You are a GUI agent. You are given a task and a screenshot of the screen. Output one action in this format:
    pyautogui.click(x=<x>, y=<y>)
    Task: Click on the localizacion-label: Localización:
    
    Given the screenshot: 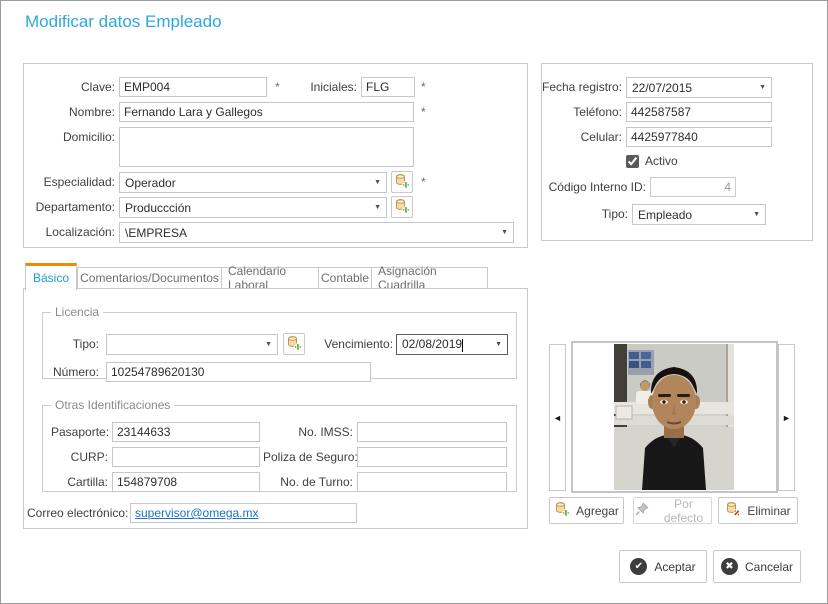 What is the action you would take?
    pyautogui.click(x=80, y=232)
    